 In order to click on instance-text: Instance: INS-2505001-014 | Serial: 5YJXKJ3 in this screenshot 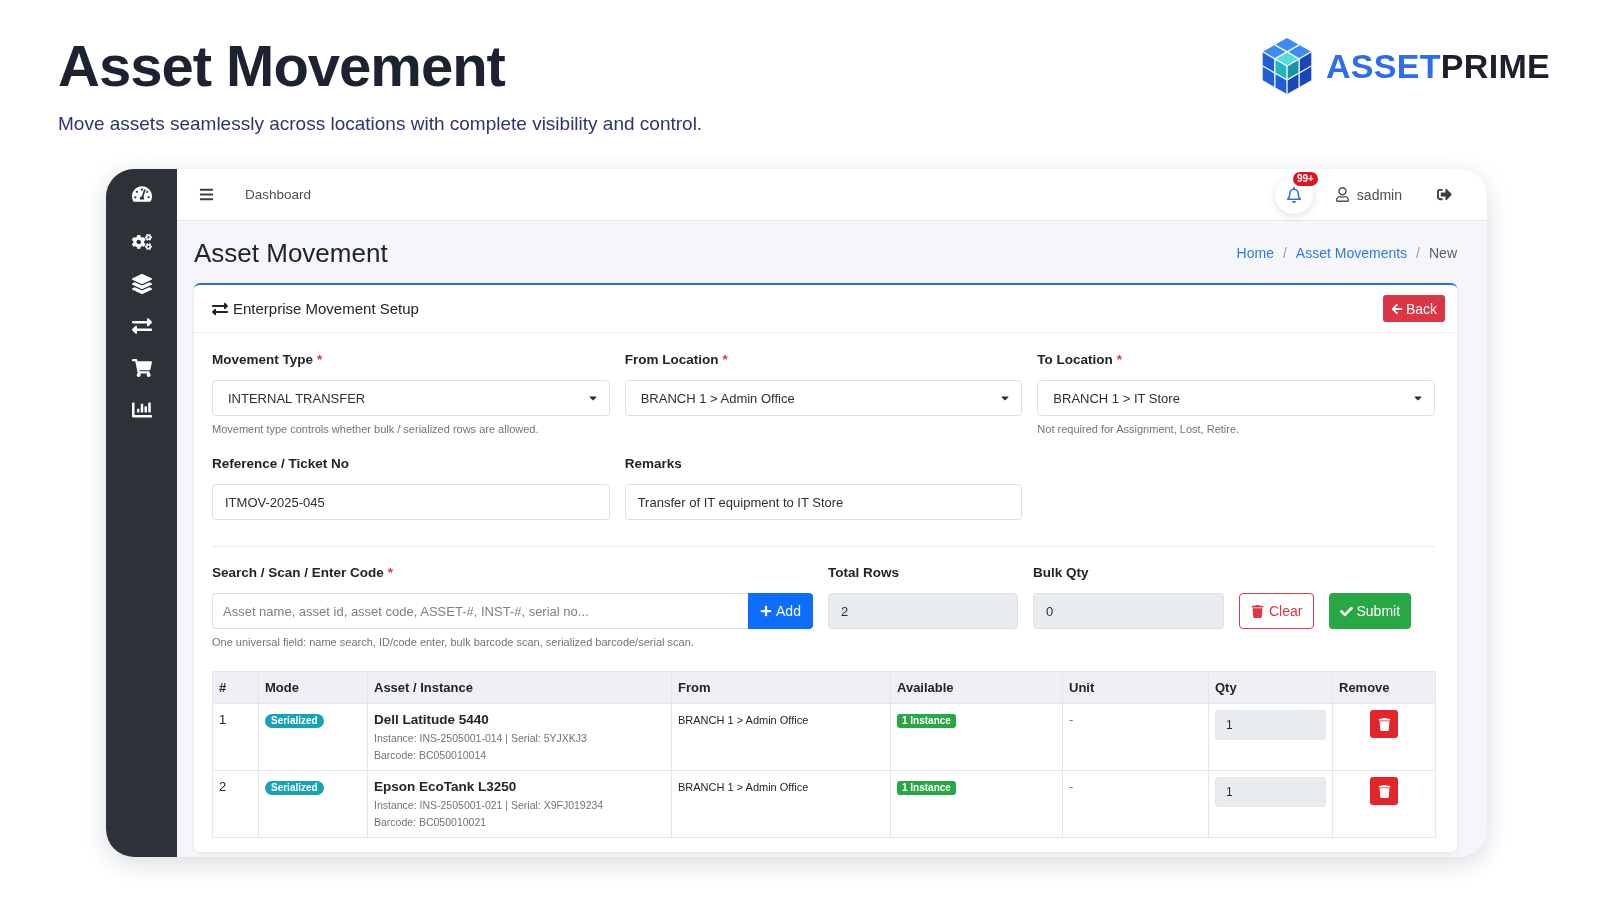, I will do `click(481, 738)`.